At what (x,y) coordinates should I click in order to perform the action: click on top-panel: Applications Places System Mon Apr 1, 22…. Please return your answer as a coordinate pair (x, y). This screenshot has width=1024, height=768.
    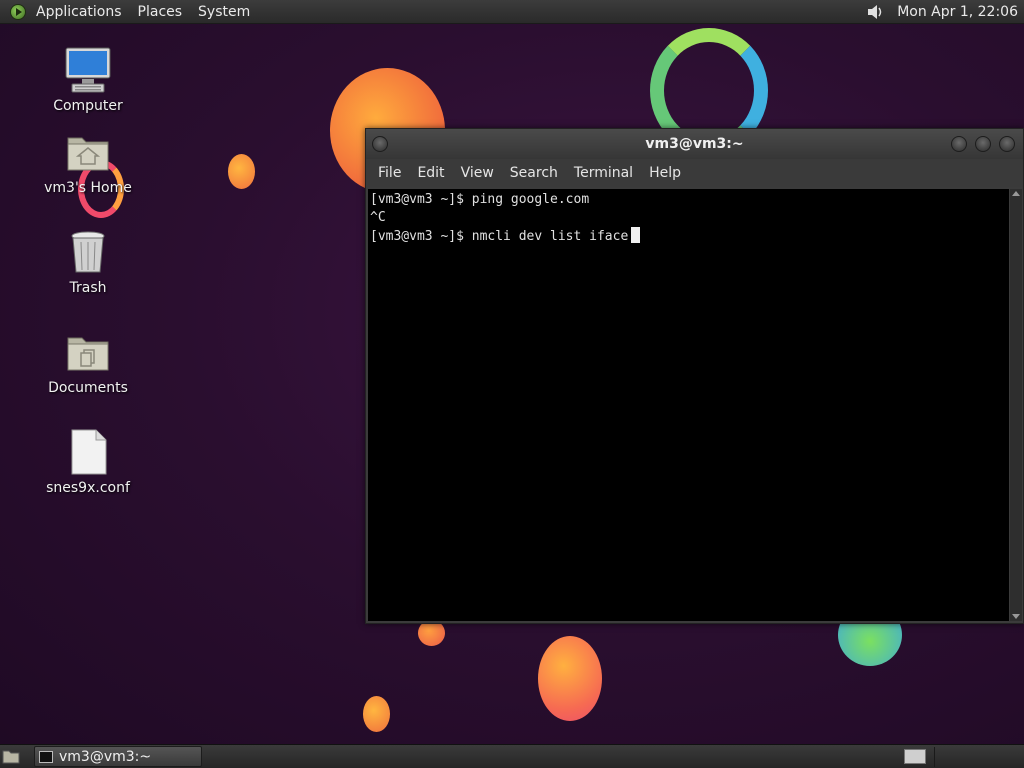
    Looking at the image, I should click on (512, 12).